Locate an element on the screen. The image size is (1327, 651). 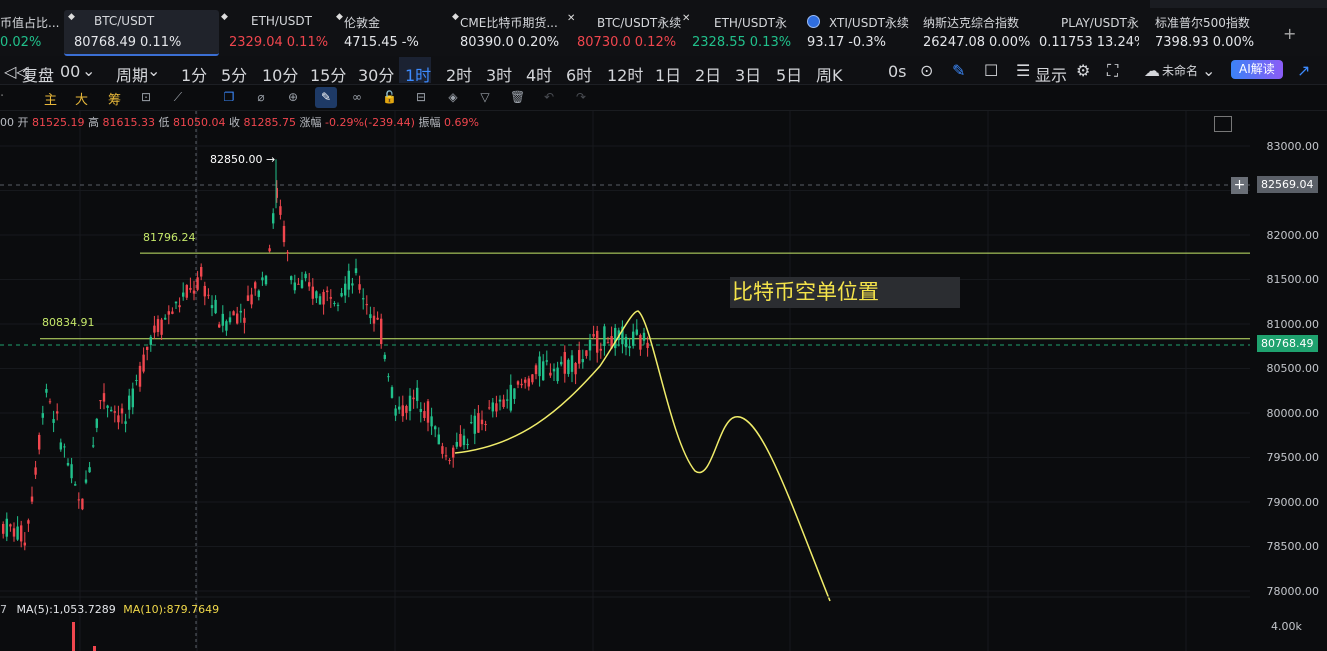
interval-30m: 30分 is located at coordinates (376, 74).